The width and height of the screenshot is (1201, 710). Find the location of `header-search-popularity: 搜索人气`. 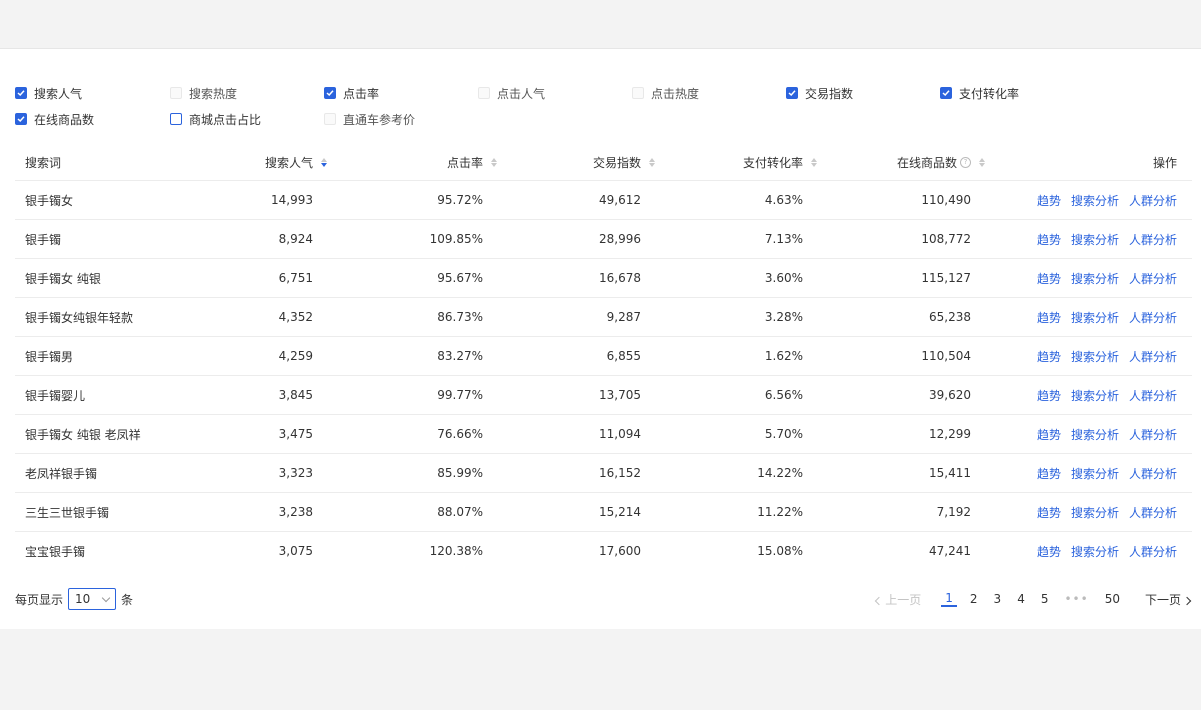

header-search-popularity: 搜索人气 is located at coordinates (296, 162).